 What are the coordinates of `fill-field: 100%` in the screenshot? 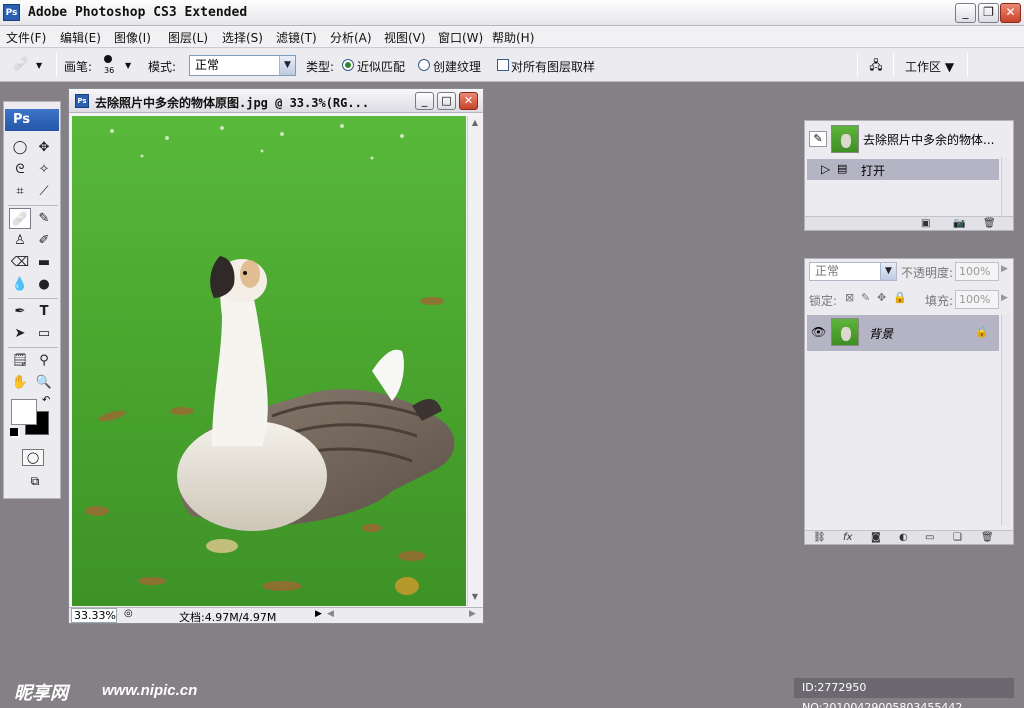 It's located at (977, 299).